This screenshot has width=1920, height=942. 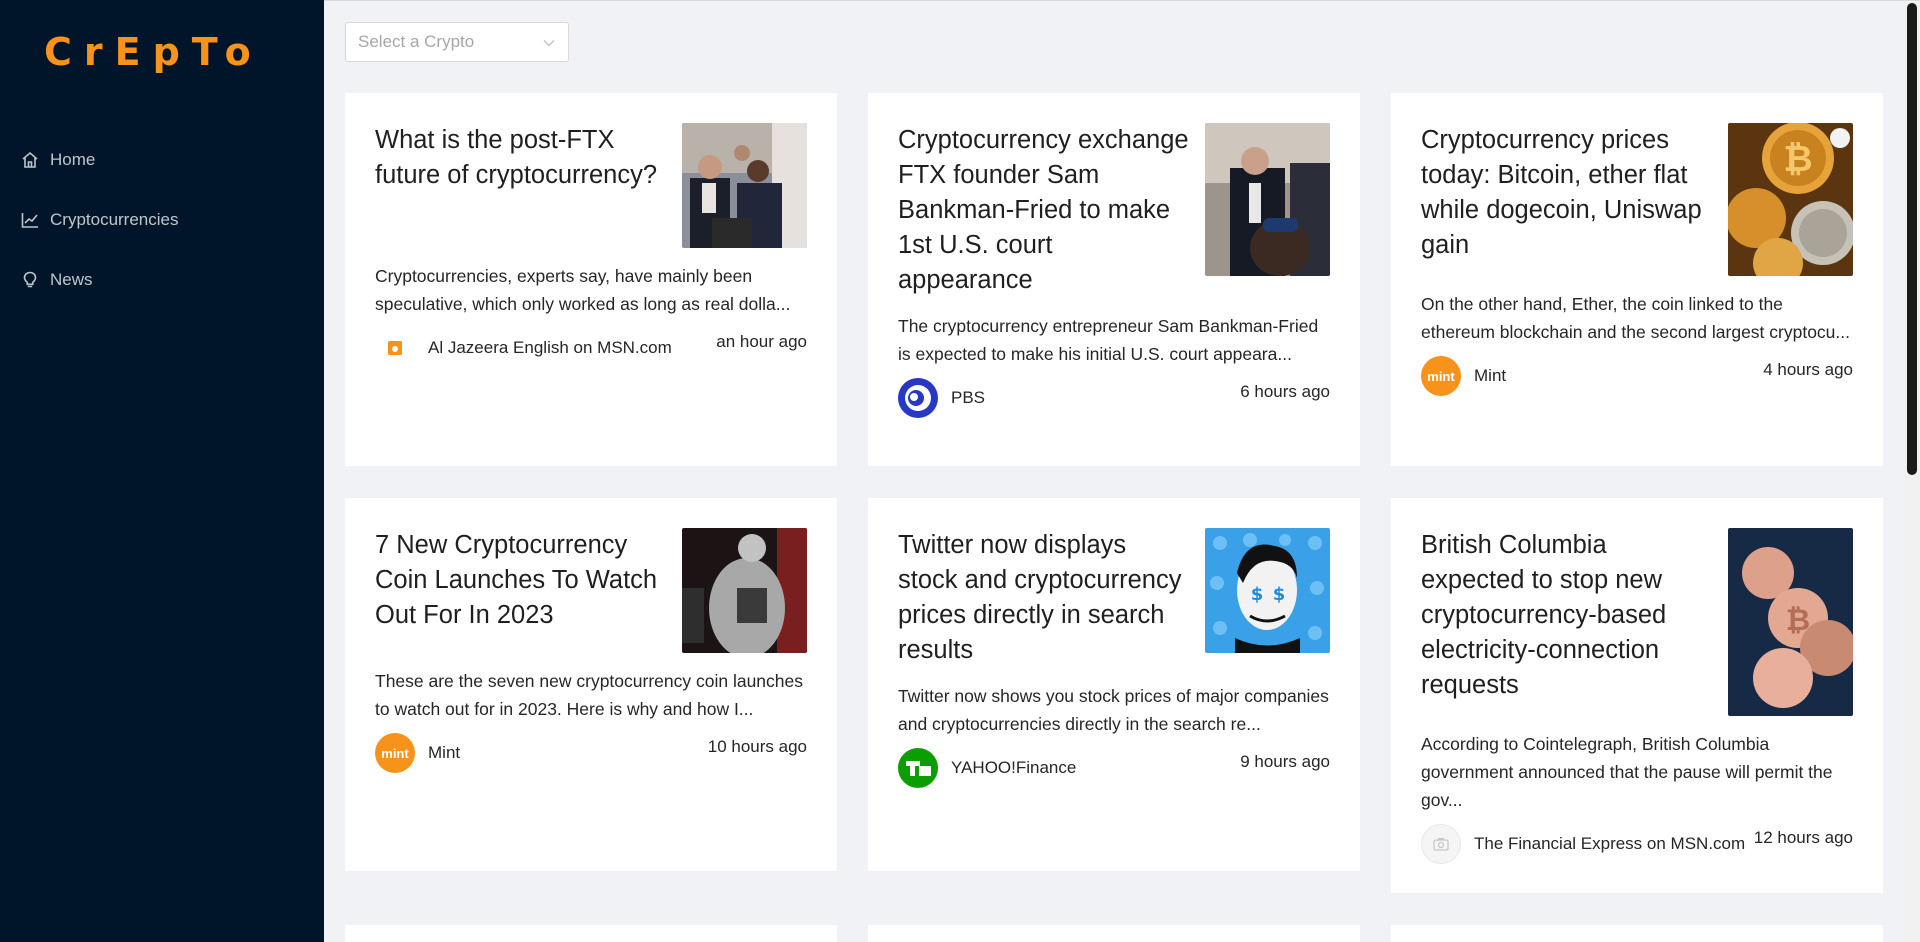 What do you see at coordinates (30, 280) in the screenshot?
I see `bulb-icon` at bounding box center [30, 280].